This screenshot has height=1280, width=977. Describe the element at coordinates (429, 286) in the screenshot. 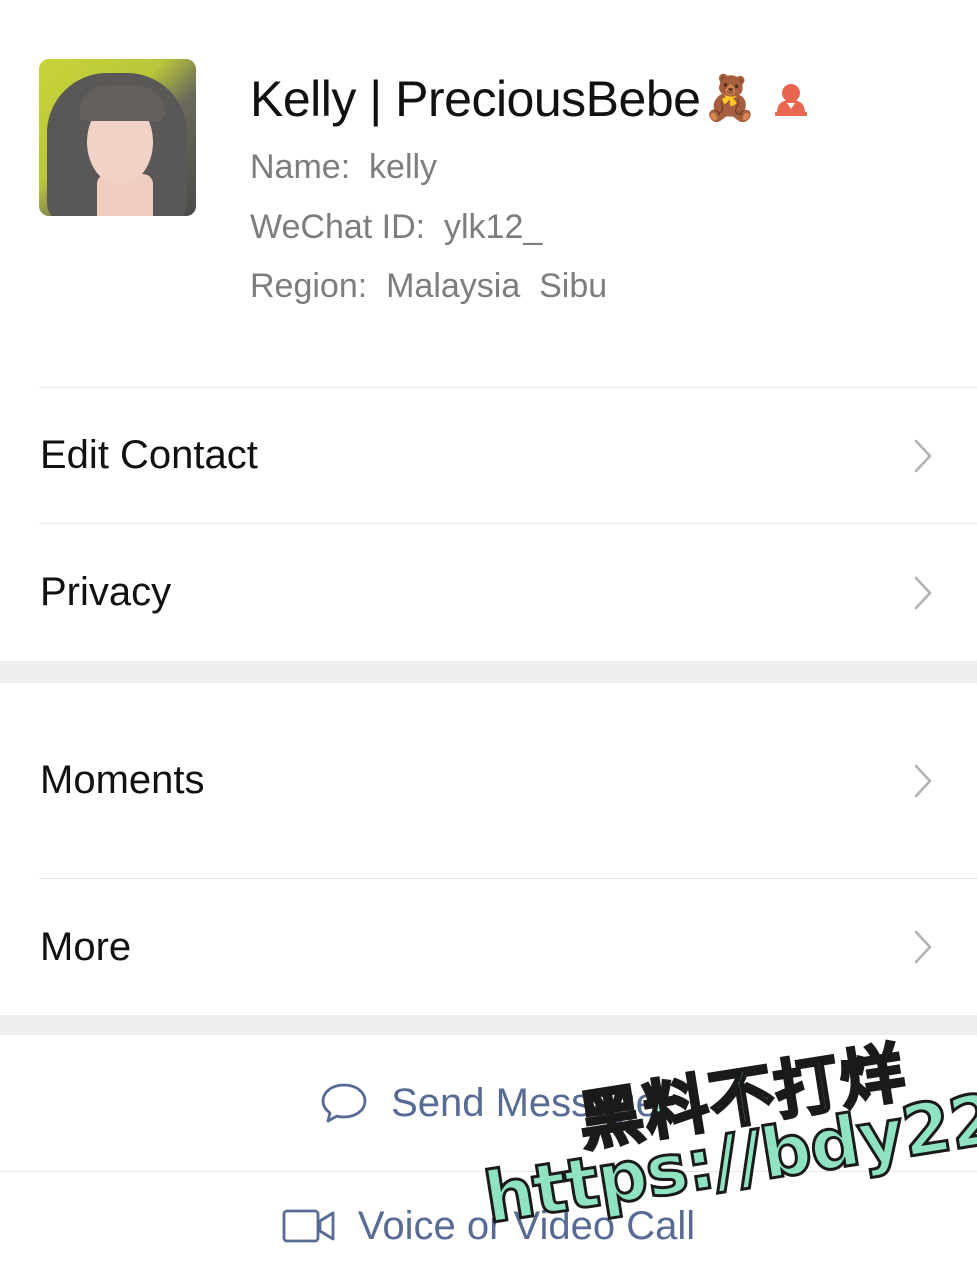

I see `region: Region: Malaysia Sibu` at that location.